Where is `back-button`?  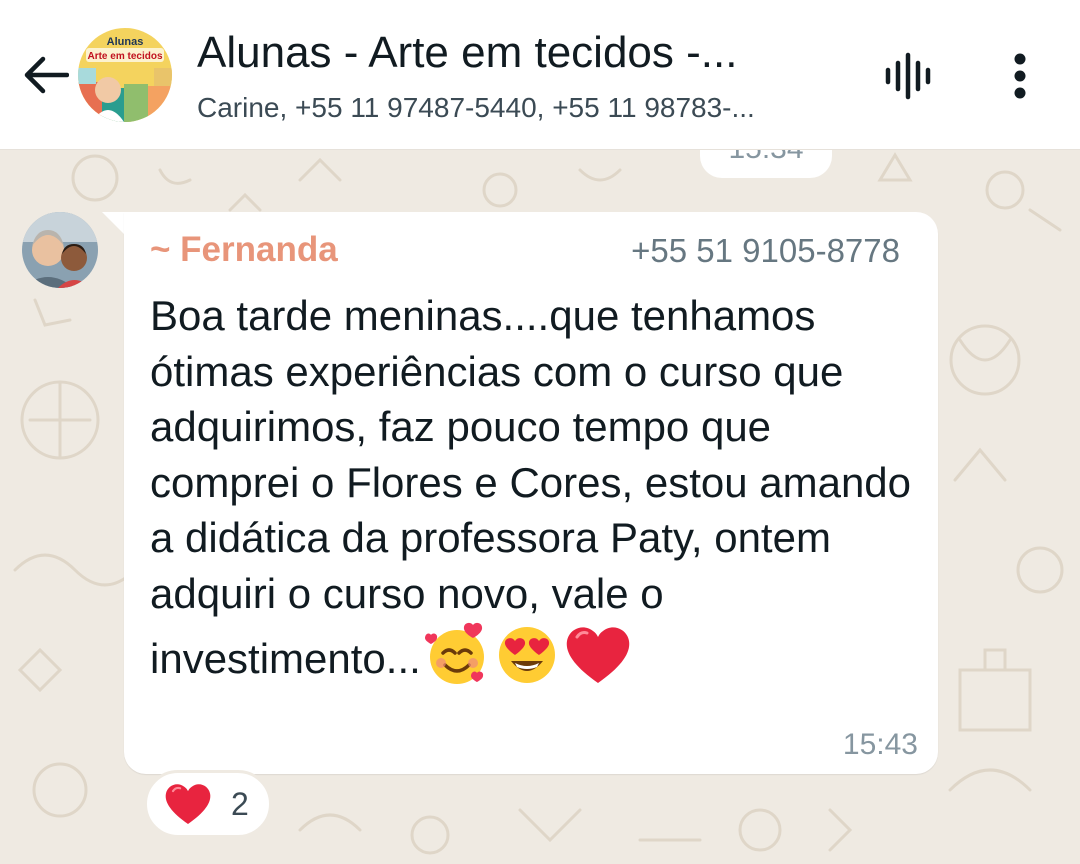
back-button is located at coordinates (46, 75).